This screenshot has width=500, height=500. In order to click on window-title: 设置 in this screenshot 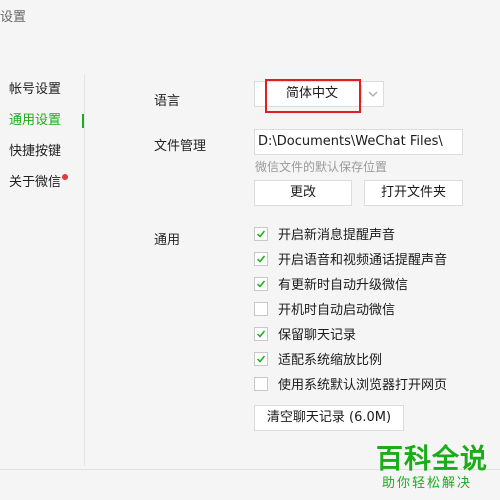, I will do `click(13, 17)`.